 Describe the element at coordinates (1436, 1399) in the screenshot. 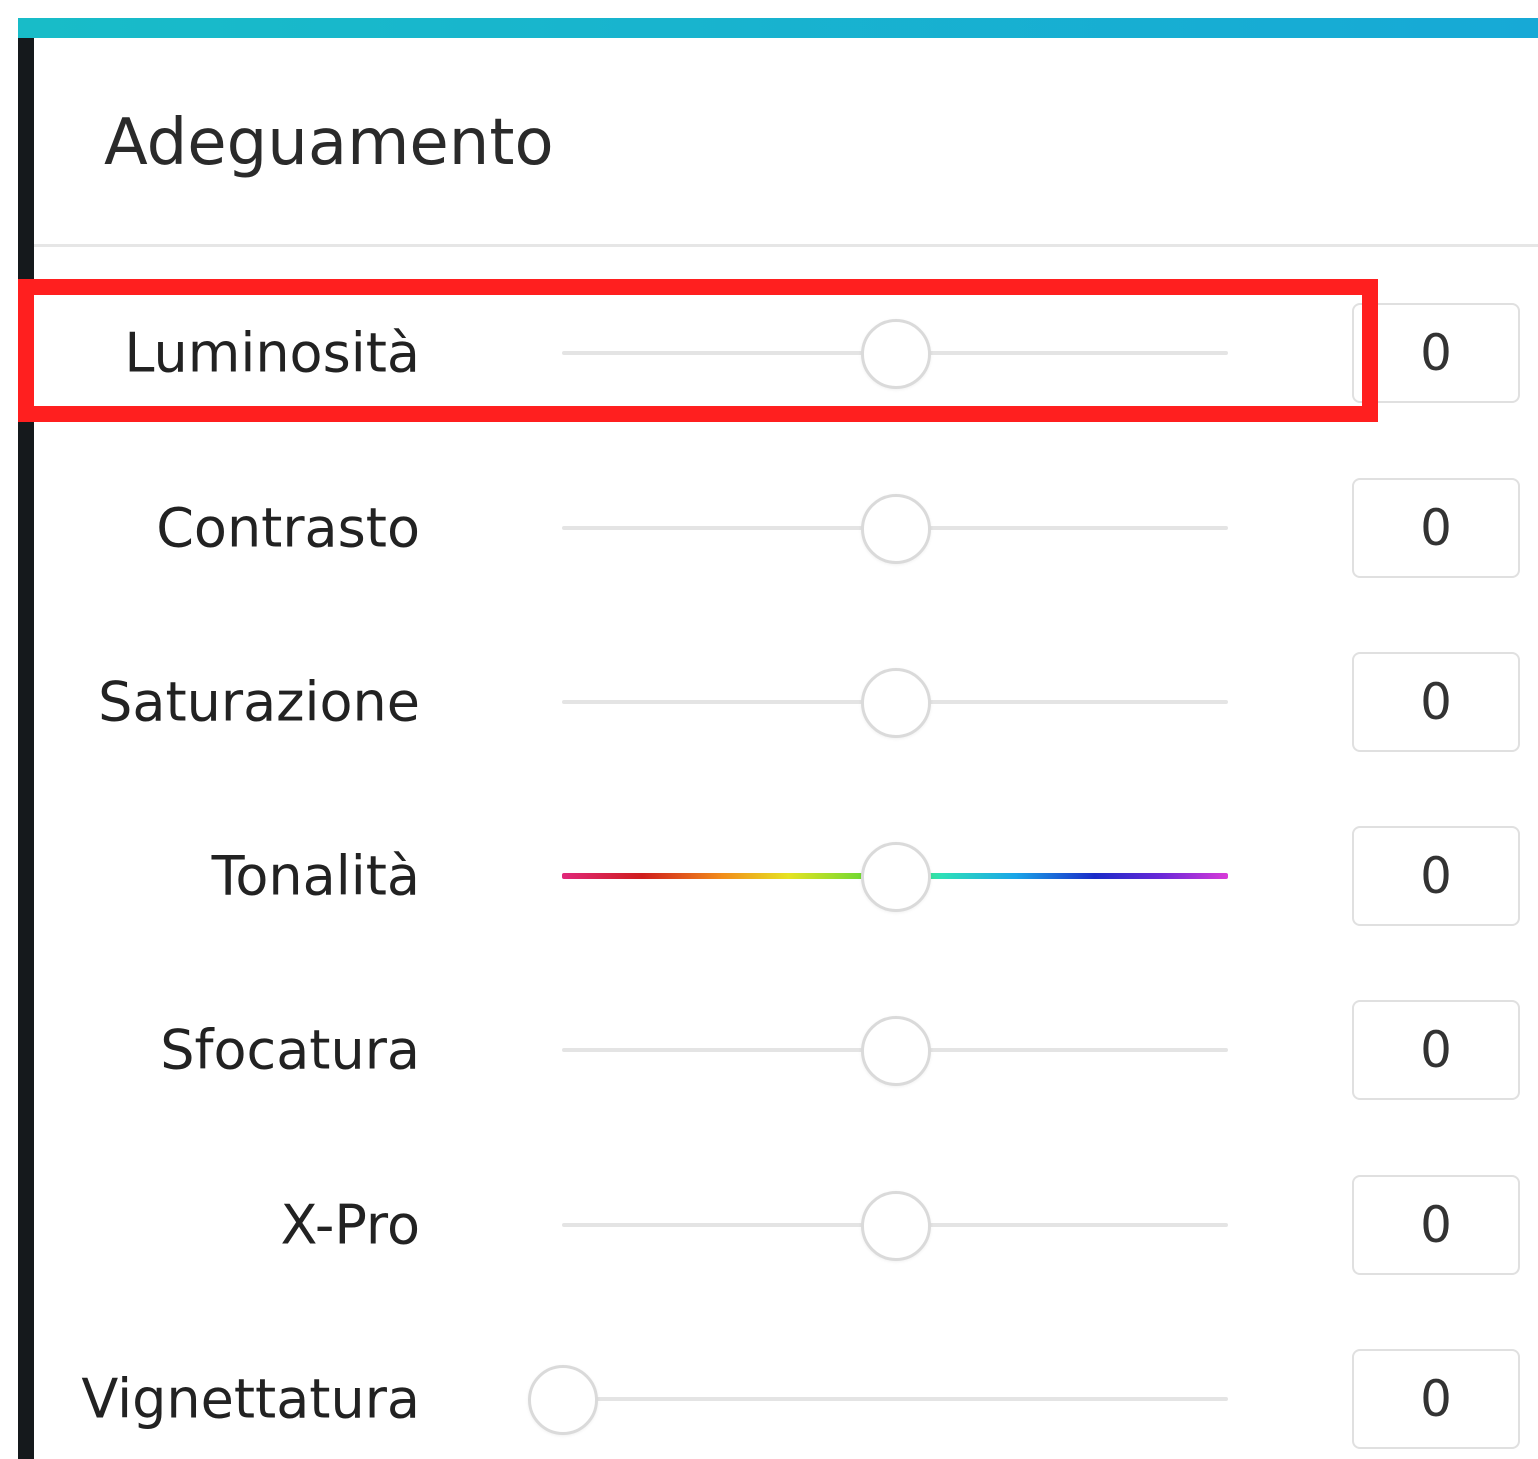

I see `vignette-value-input: 0` at that location.